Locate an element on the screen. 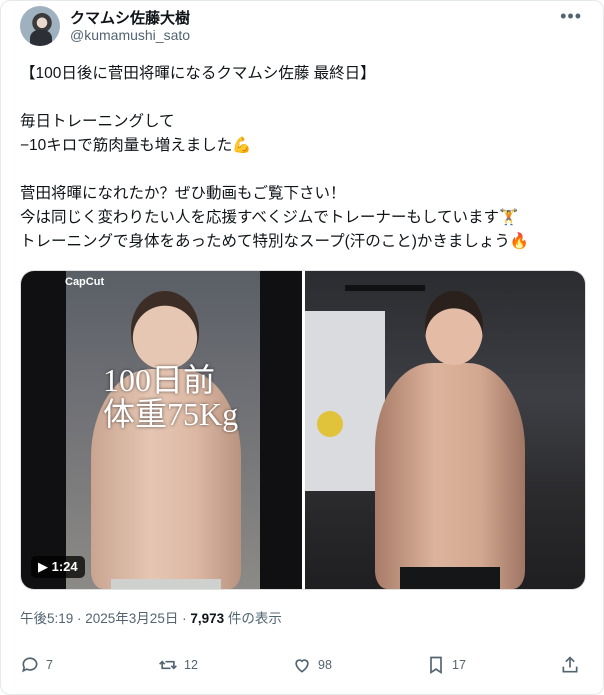 The width and height of the screenshot is (604, 695). view-count: 7,973 is located at coordinates (207, 618).